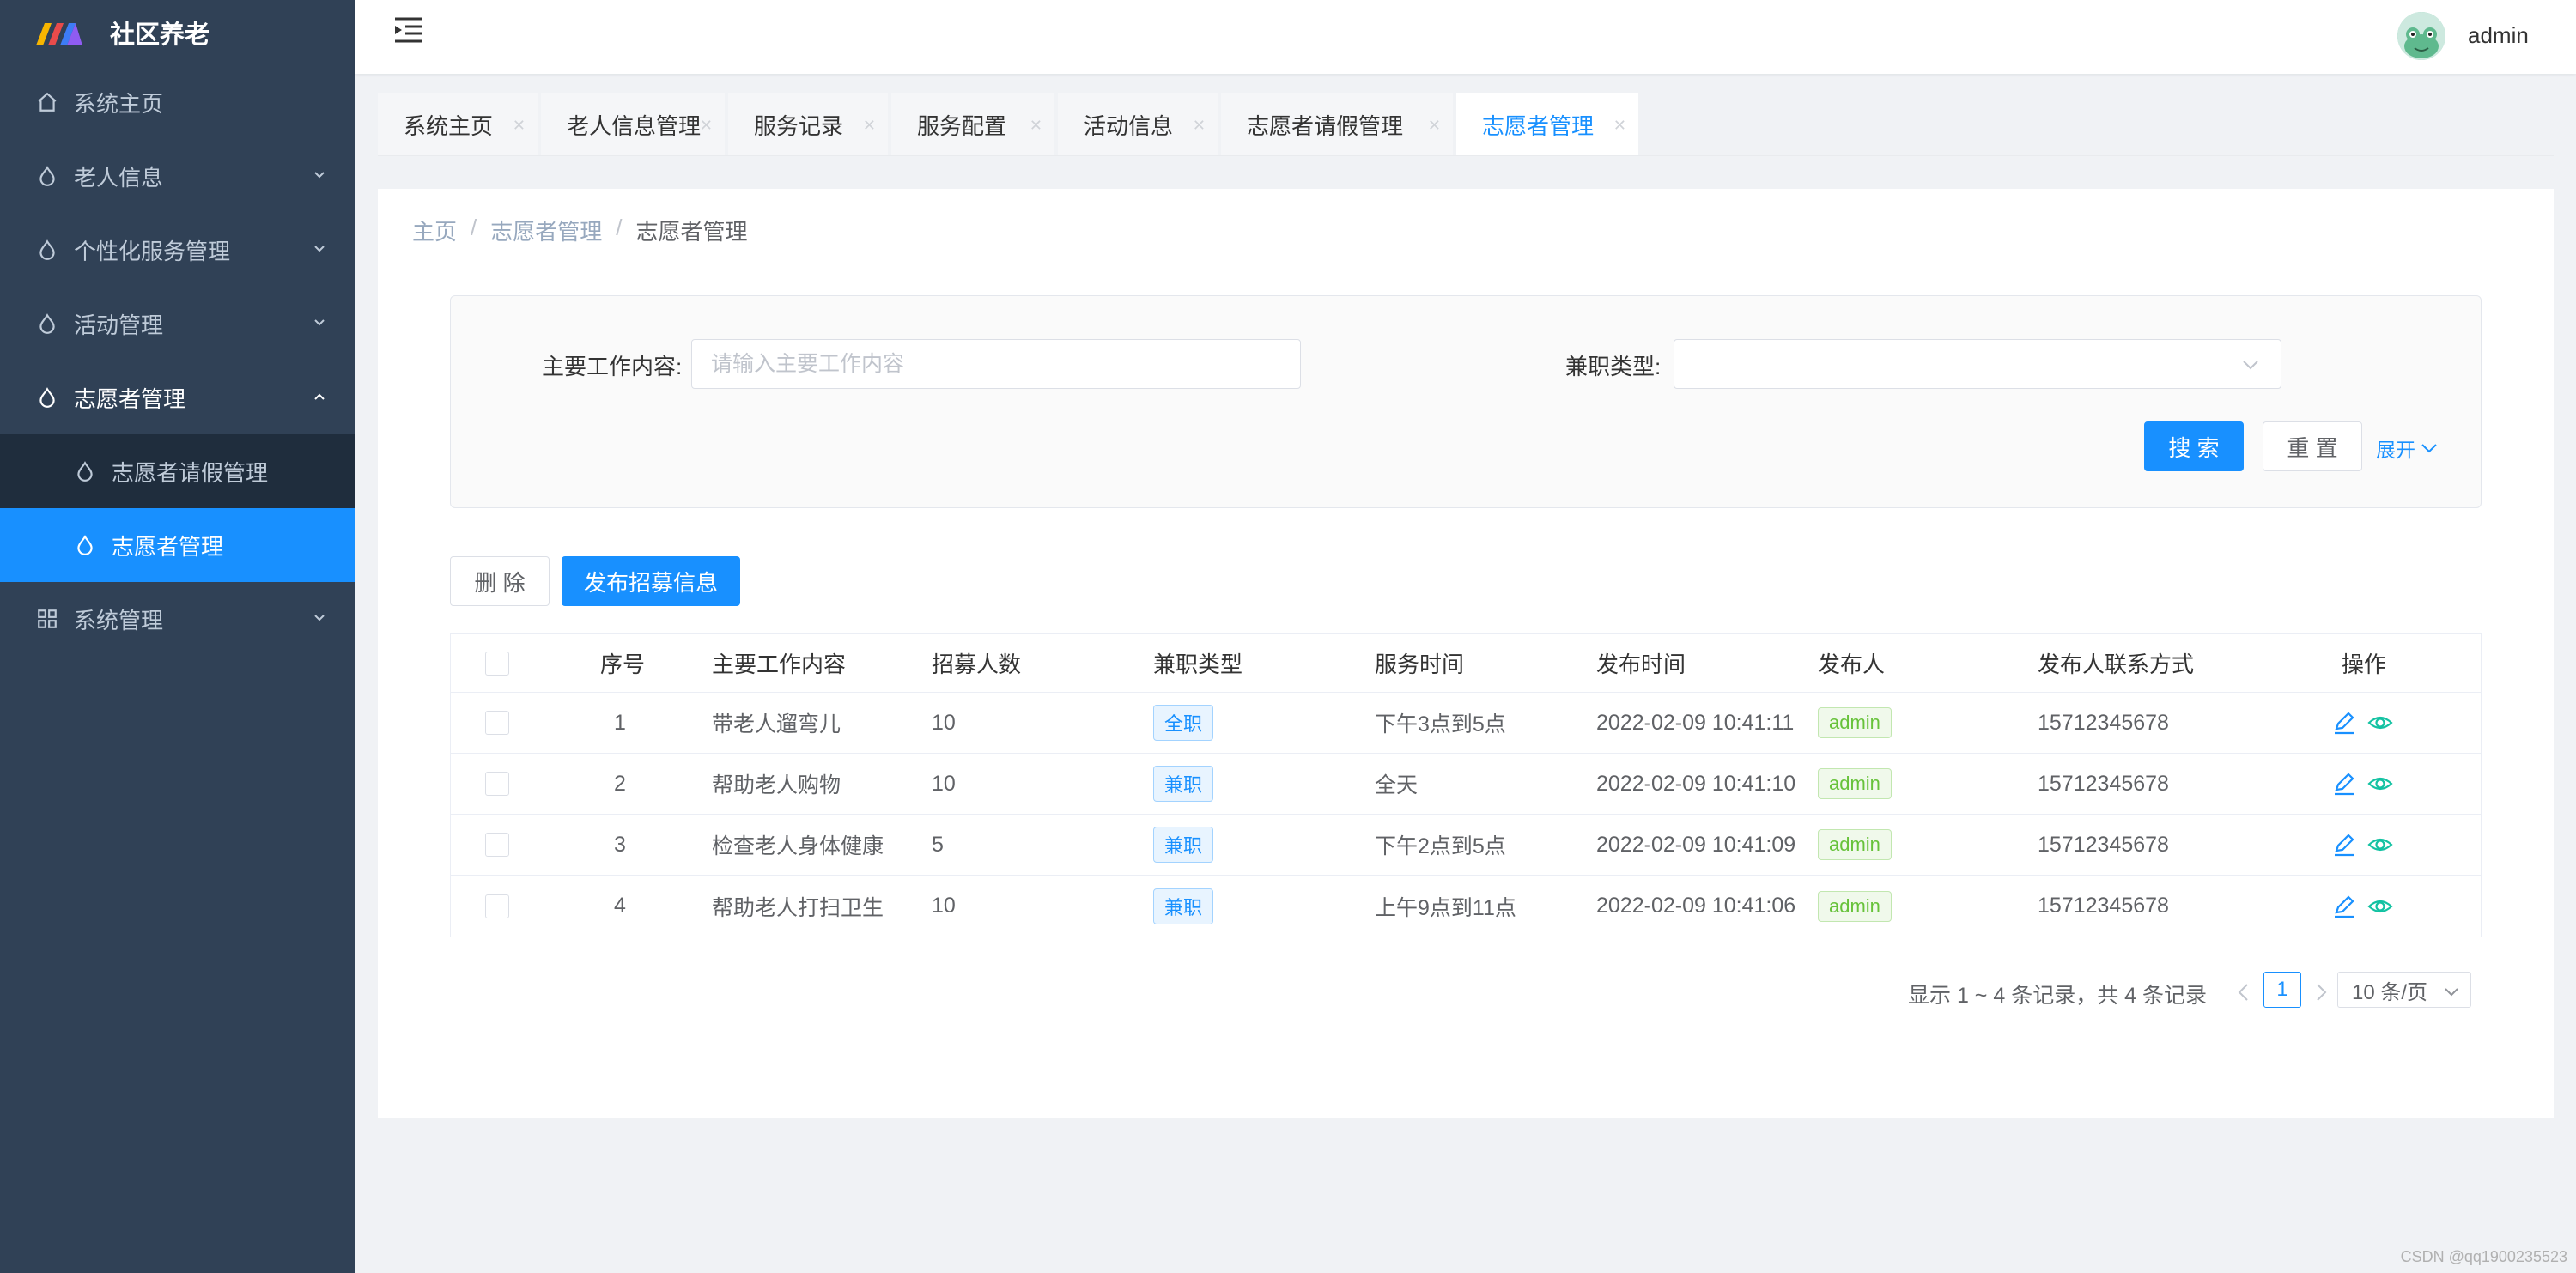  Describe the element at coordinates (497, 663) in the screenshot. I see `select-all-checkbox` at that location.